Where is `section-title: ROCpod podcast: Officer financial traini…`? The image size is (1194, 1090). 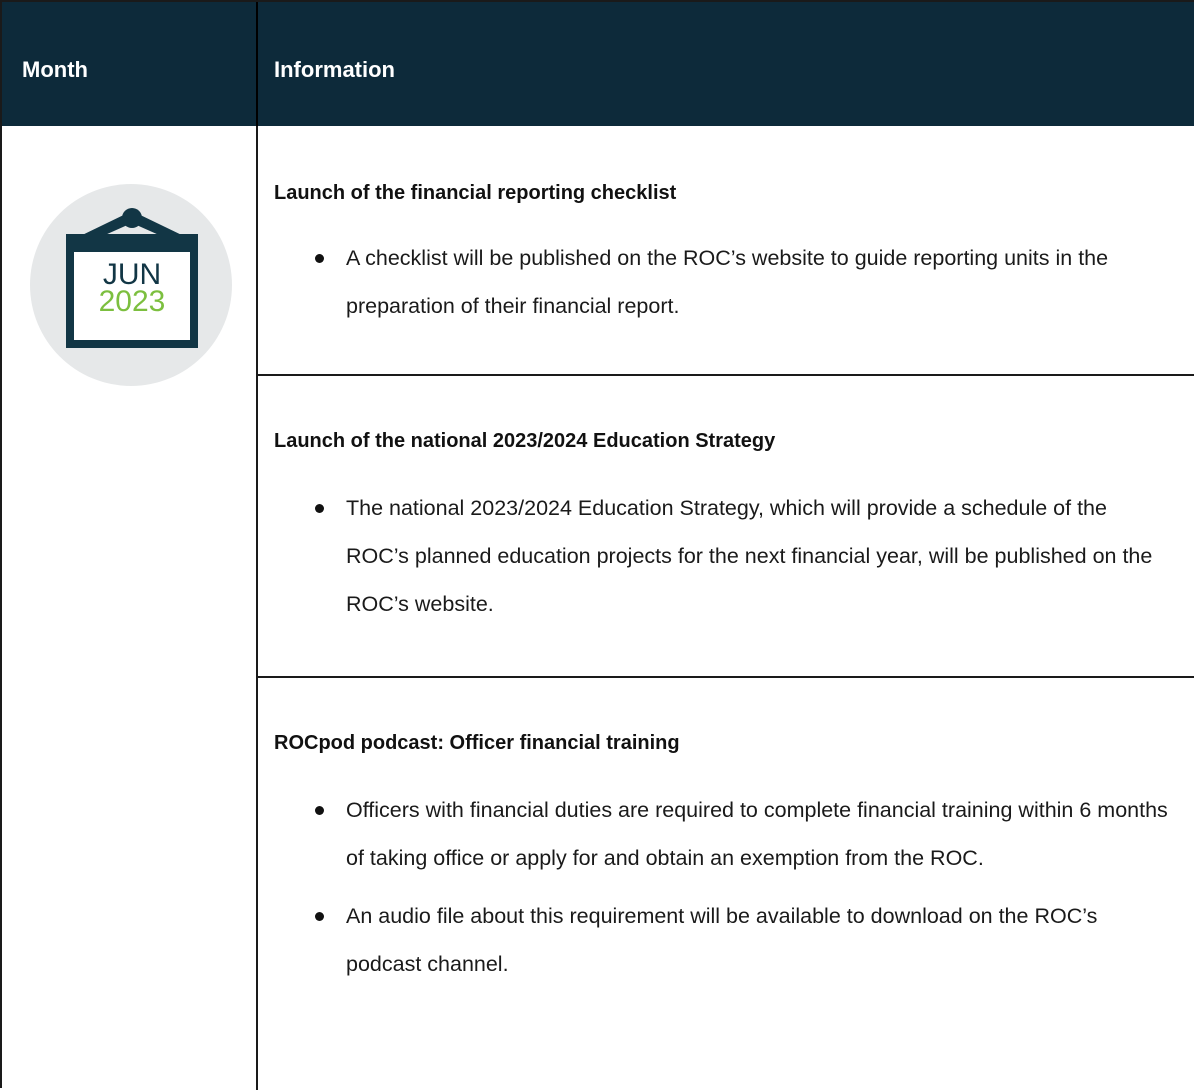
section-title: ROCpod podcast: Officer financial traini… is located at coordinates (477, 743).